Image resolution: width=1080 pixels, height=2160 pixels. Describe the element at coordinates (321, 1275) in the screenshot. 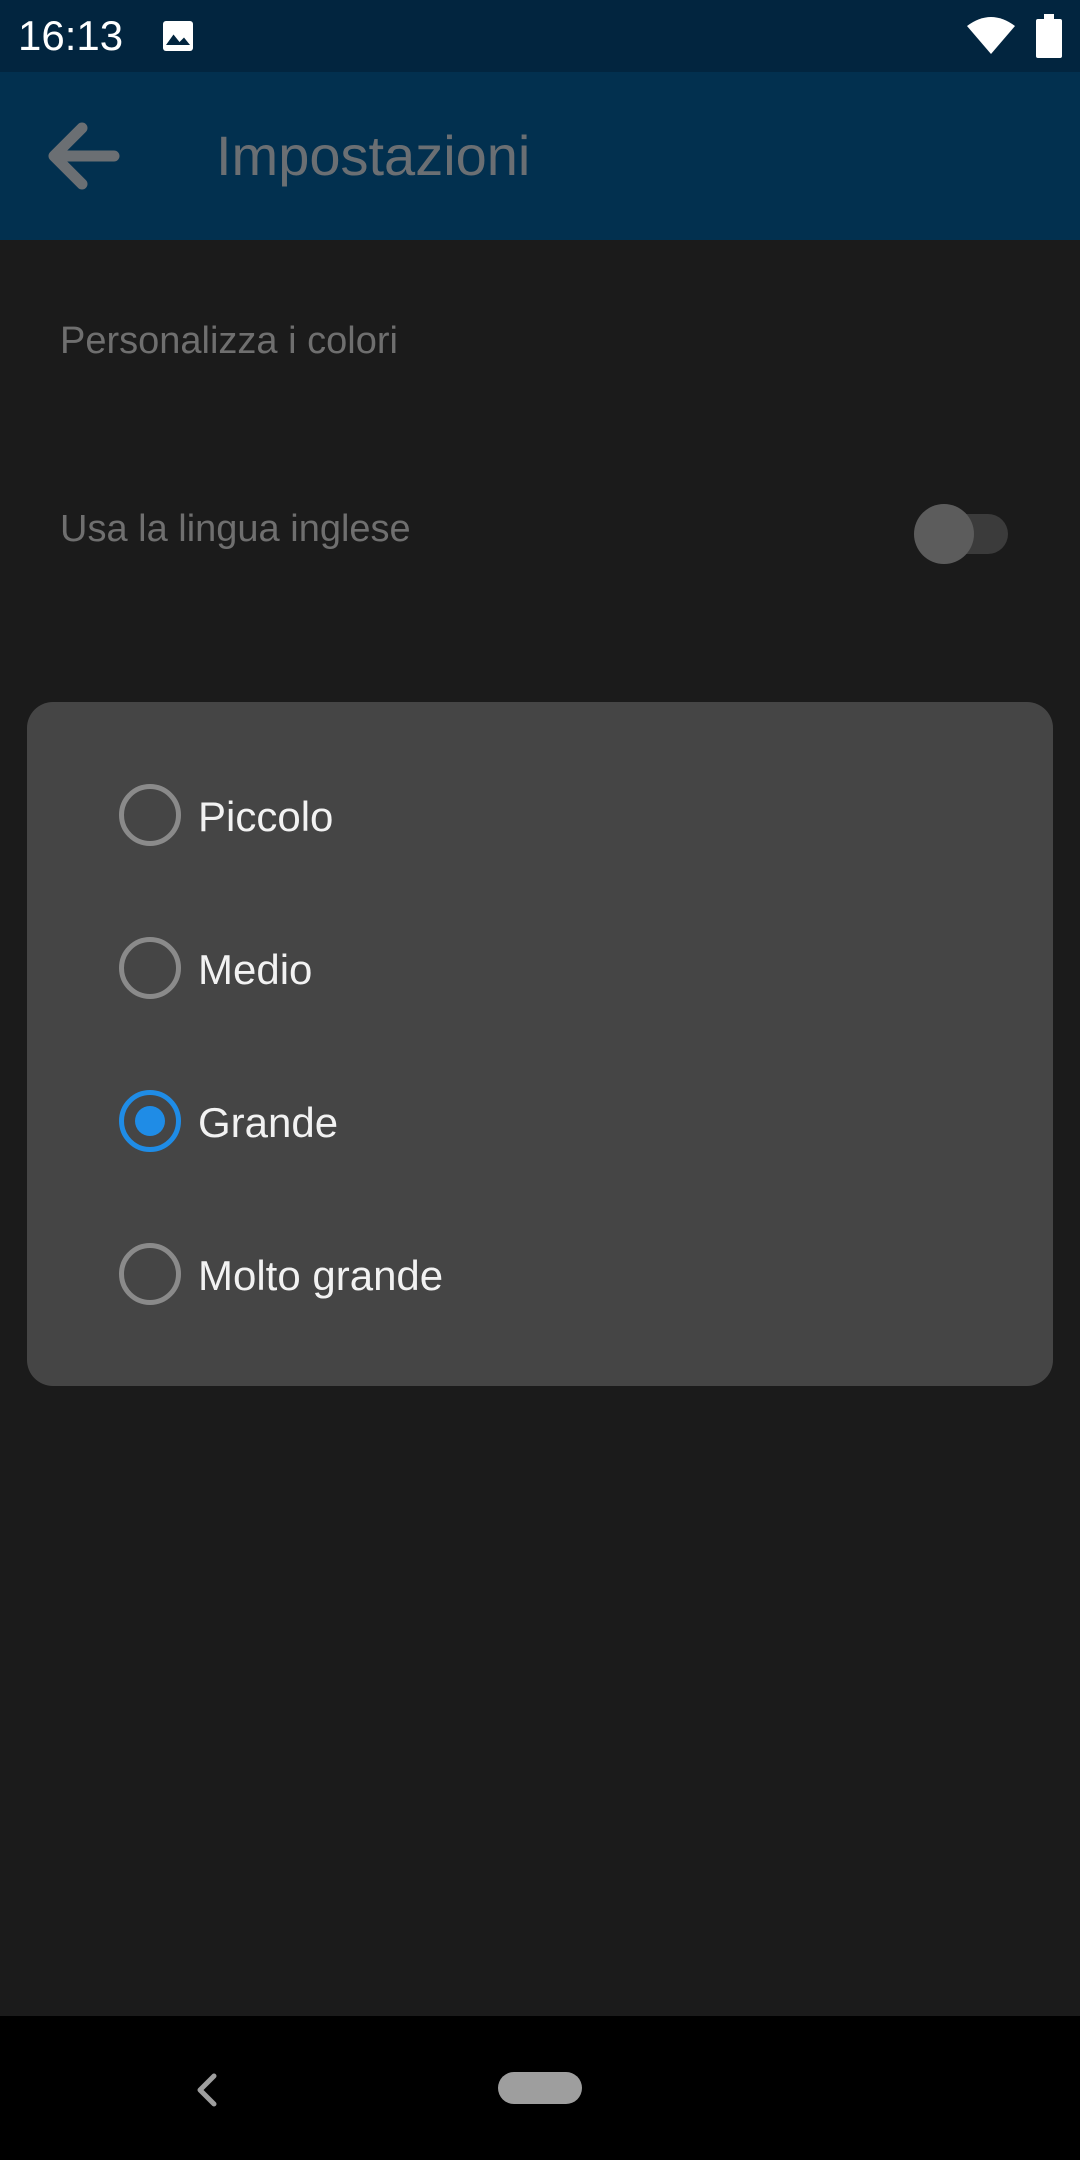

I see `option-label: Molto grande` at that location.